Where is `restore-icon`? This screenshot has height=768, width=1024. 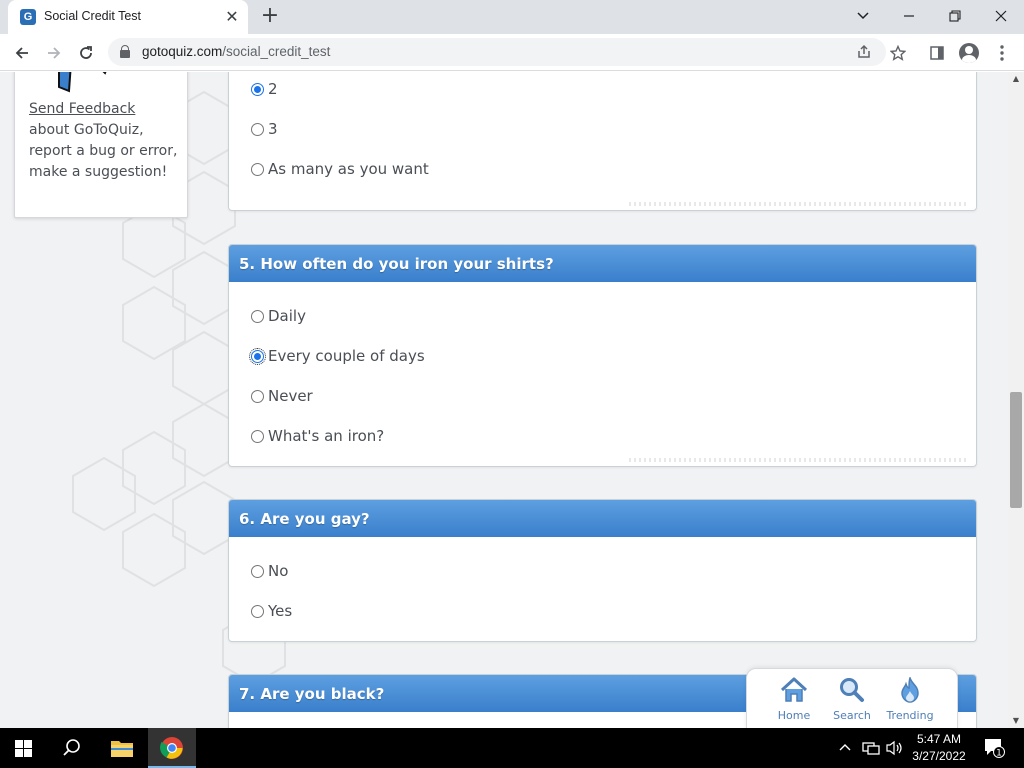
restore-icon is located at coordinates (955, 16).